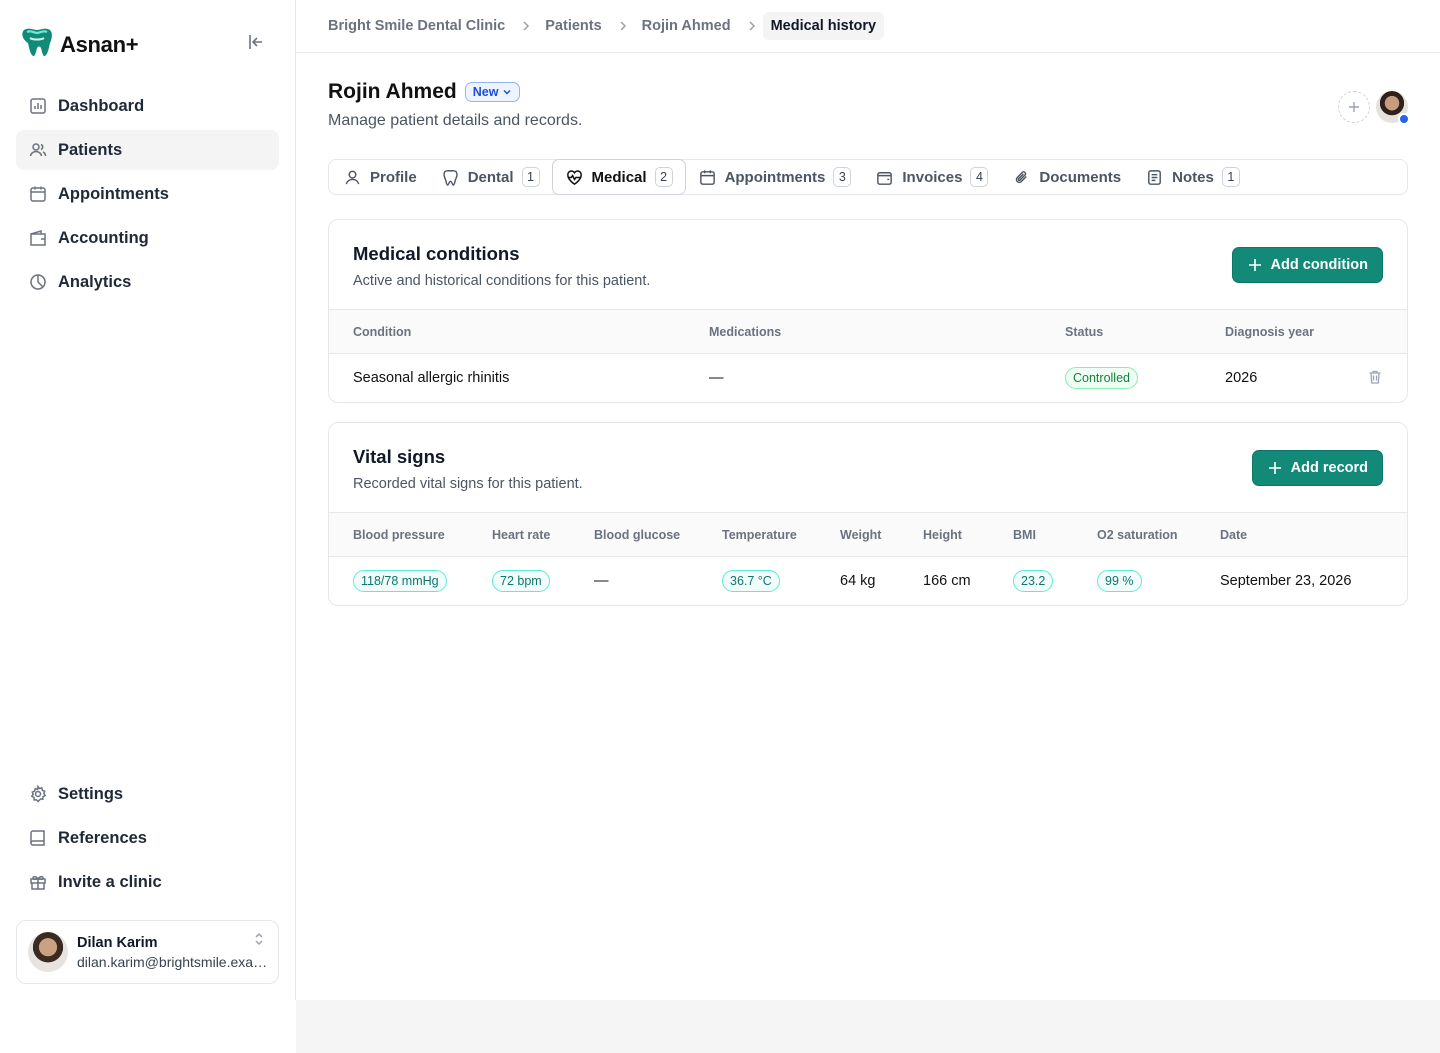 This screenshot has width=1440, height=1053. Describe the element at coordinates (490, 177) in the screenshot. I see `tab-dental: Dental 1` at that location.